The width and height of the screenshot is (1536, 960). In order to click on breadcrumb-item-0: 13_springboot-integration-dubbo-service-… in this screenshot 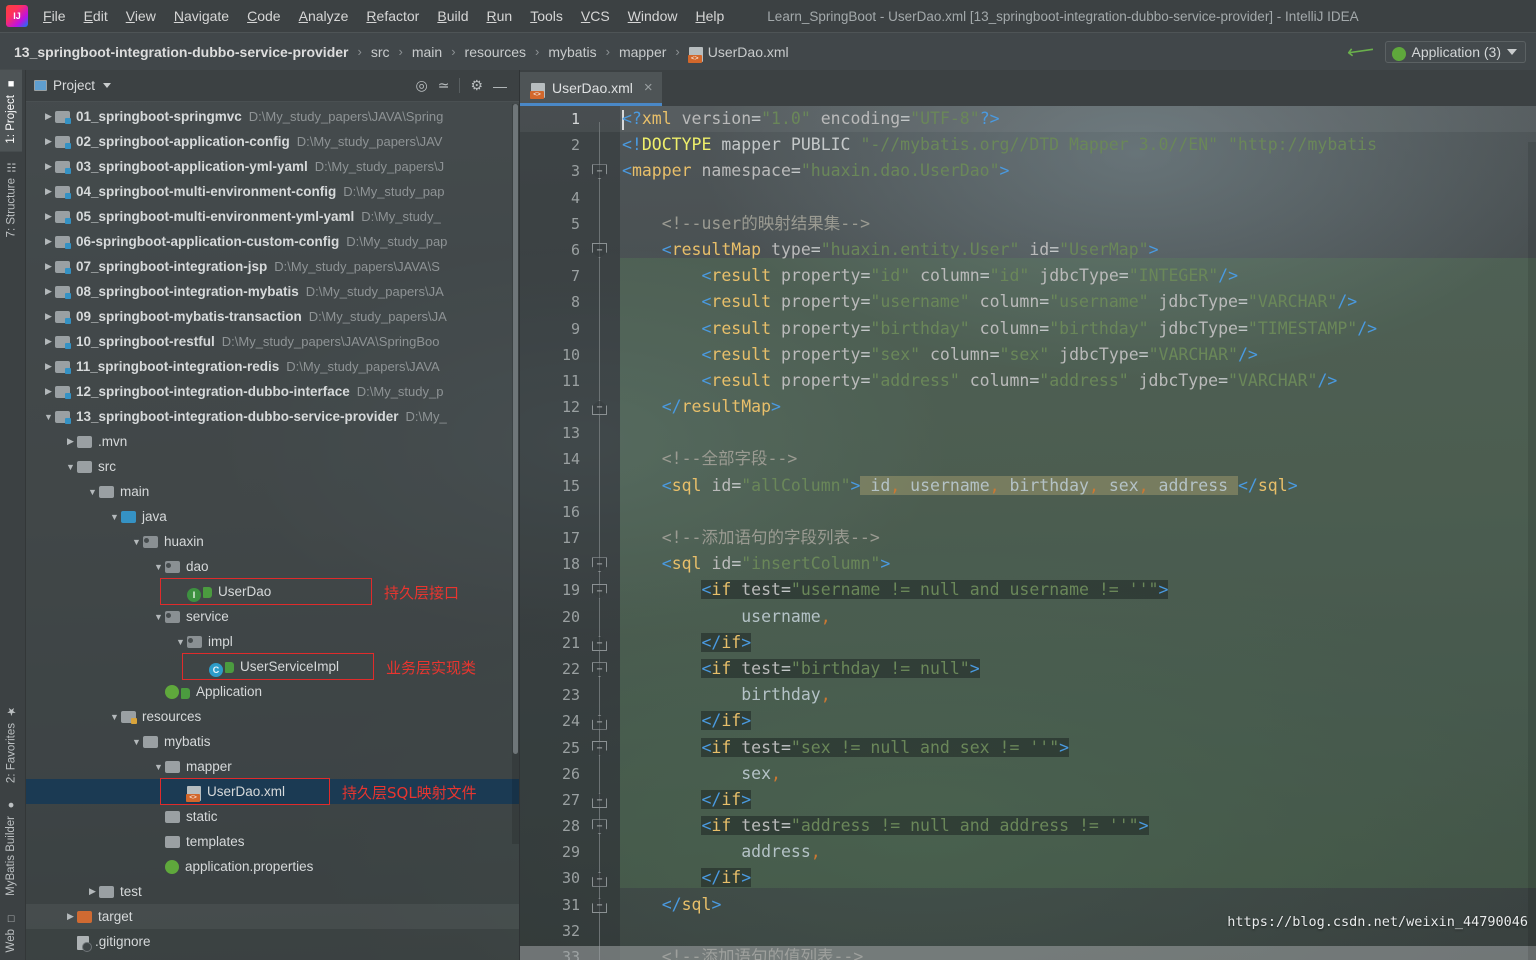, I will do `click(181, 52)`.